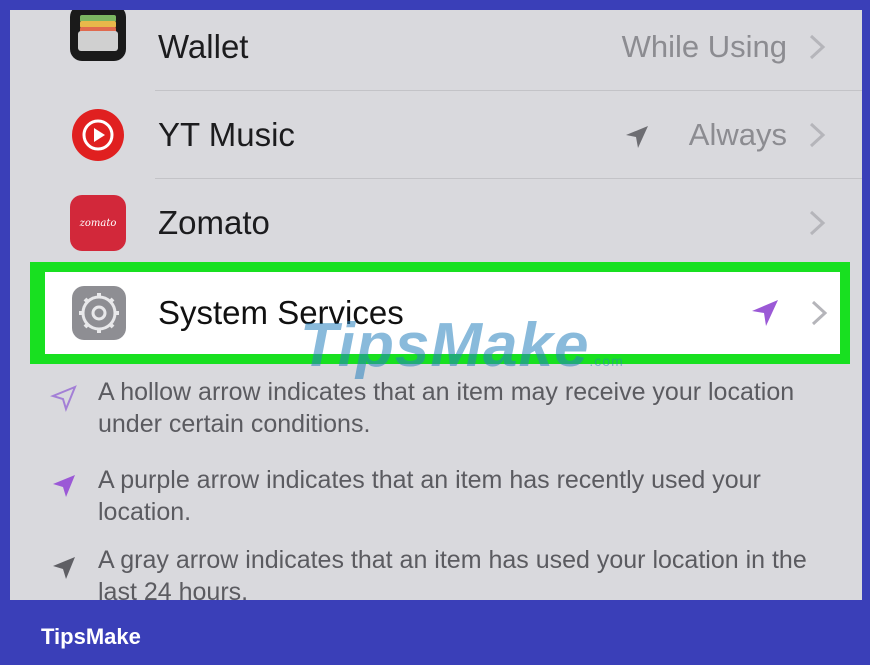 Image resolution: width=870 pixels, height=665 pixels. Describe the element at coordinates (64, 486) in the screenshot. I see `purple-arrow-icon` at that location.